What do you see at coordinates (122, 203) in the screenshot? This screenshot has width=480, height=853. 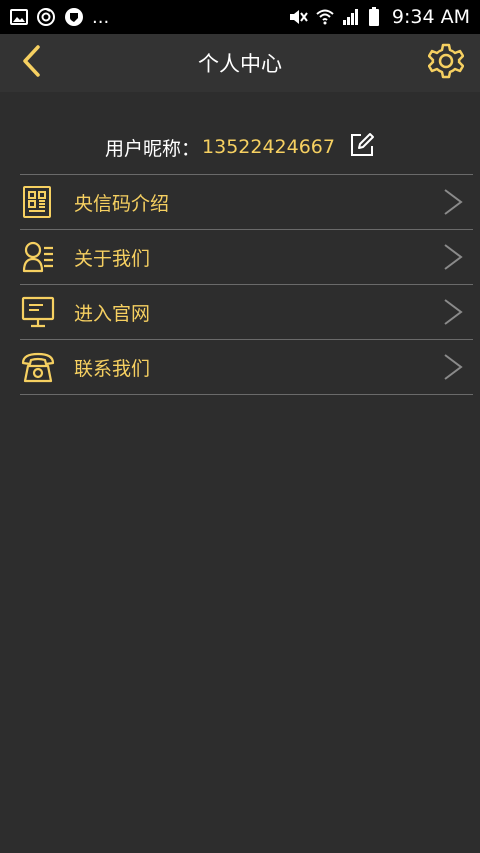 I see `menu-item-label: 央信码介绍` at bounding box center [122, 203].